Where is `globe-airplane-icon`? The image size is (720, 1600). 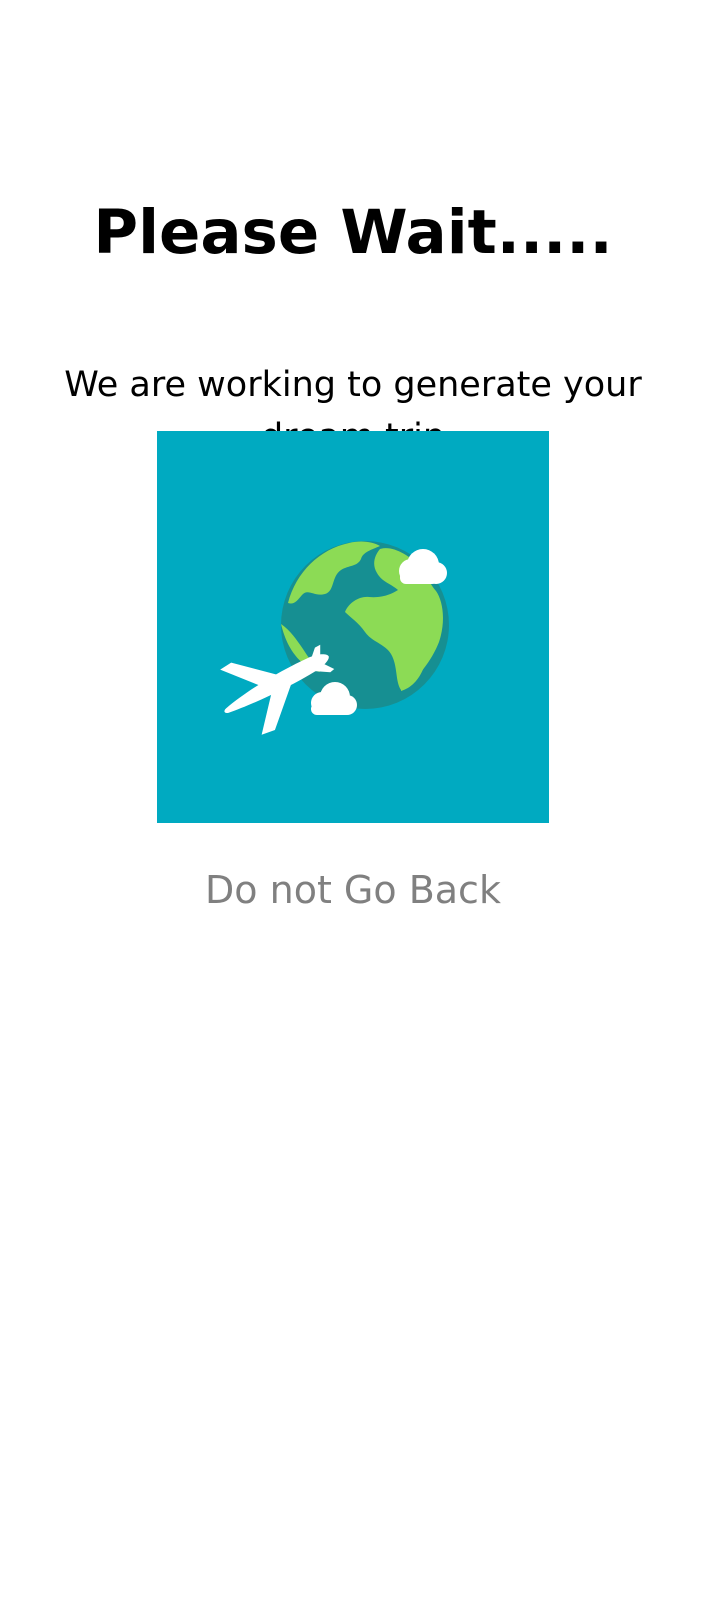 globe-airplane-icon is located at coordinates (353, 627).